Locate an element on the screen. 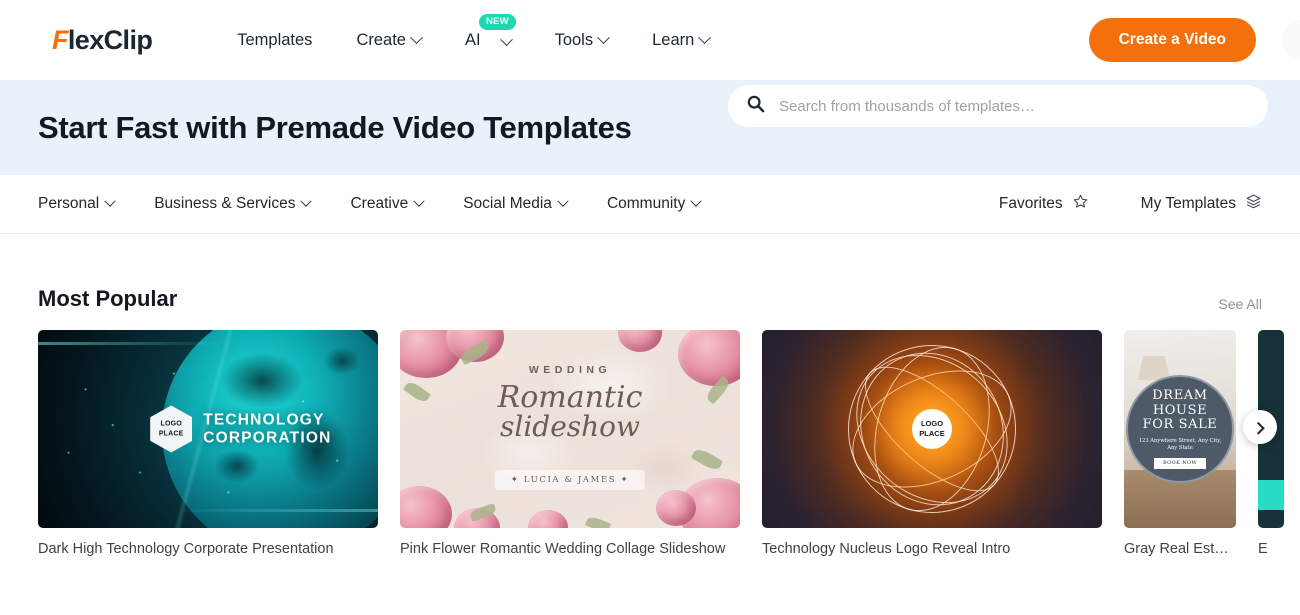 The image size is (1300, 615). template-thumbnail: LOGO PLACE is located at coordinates (932, 429).